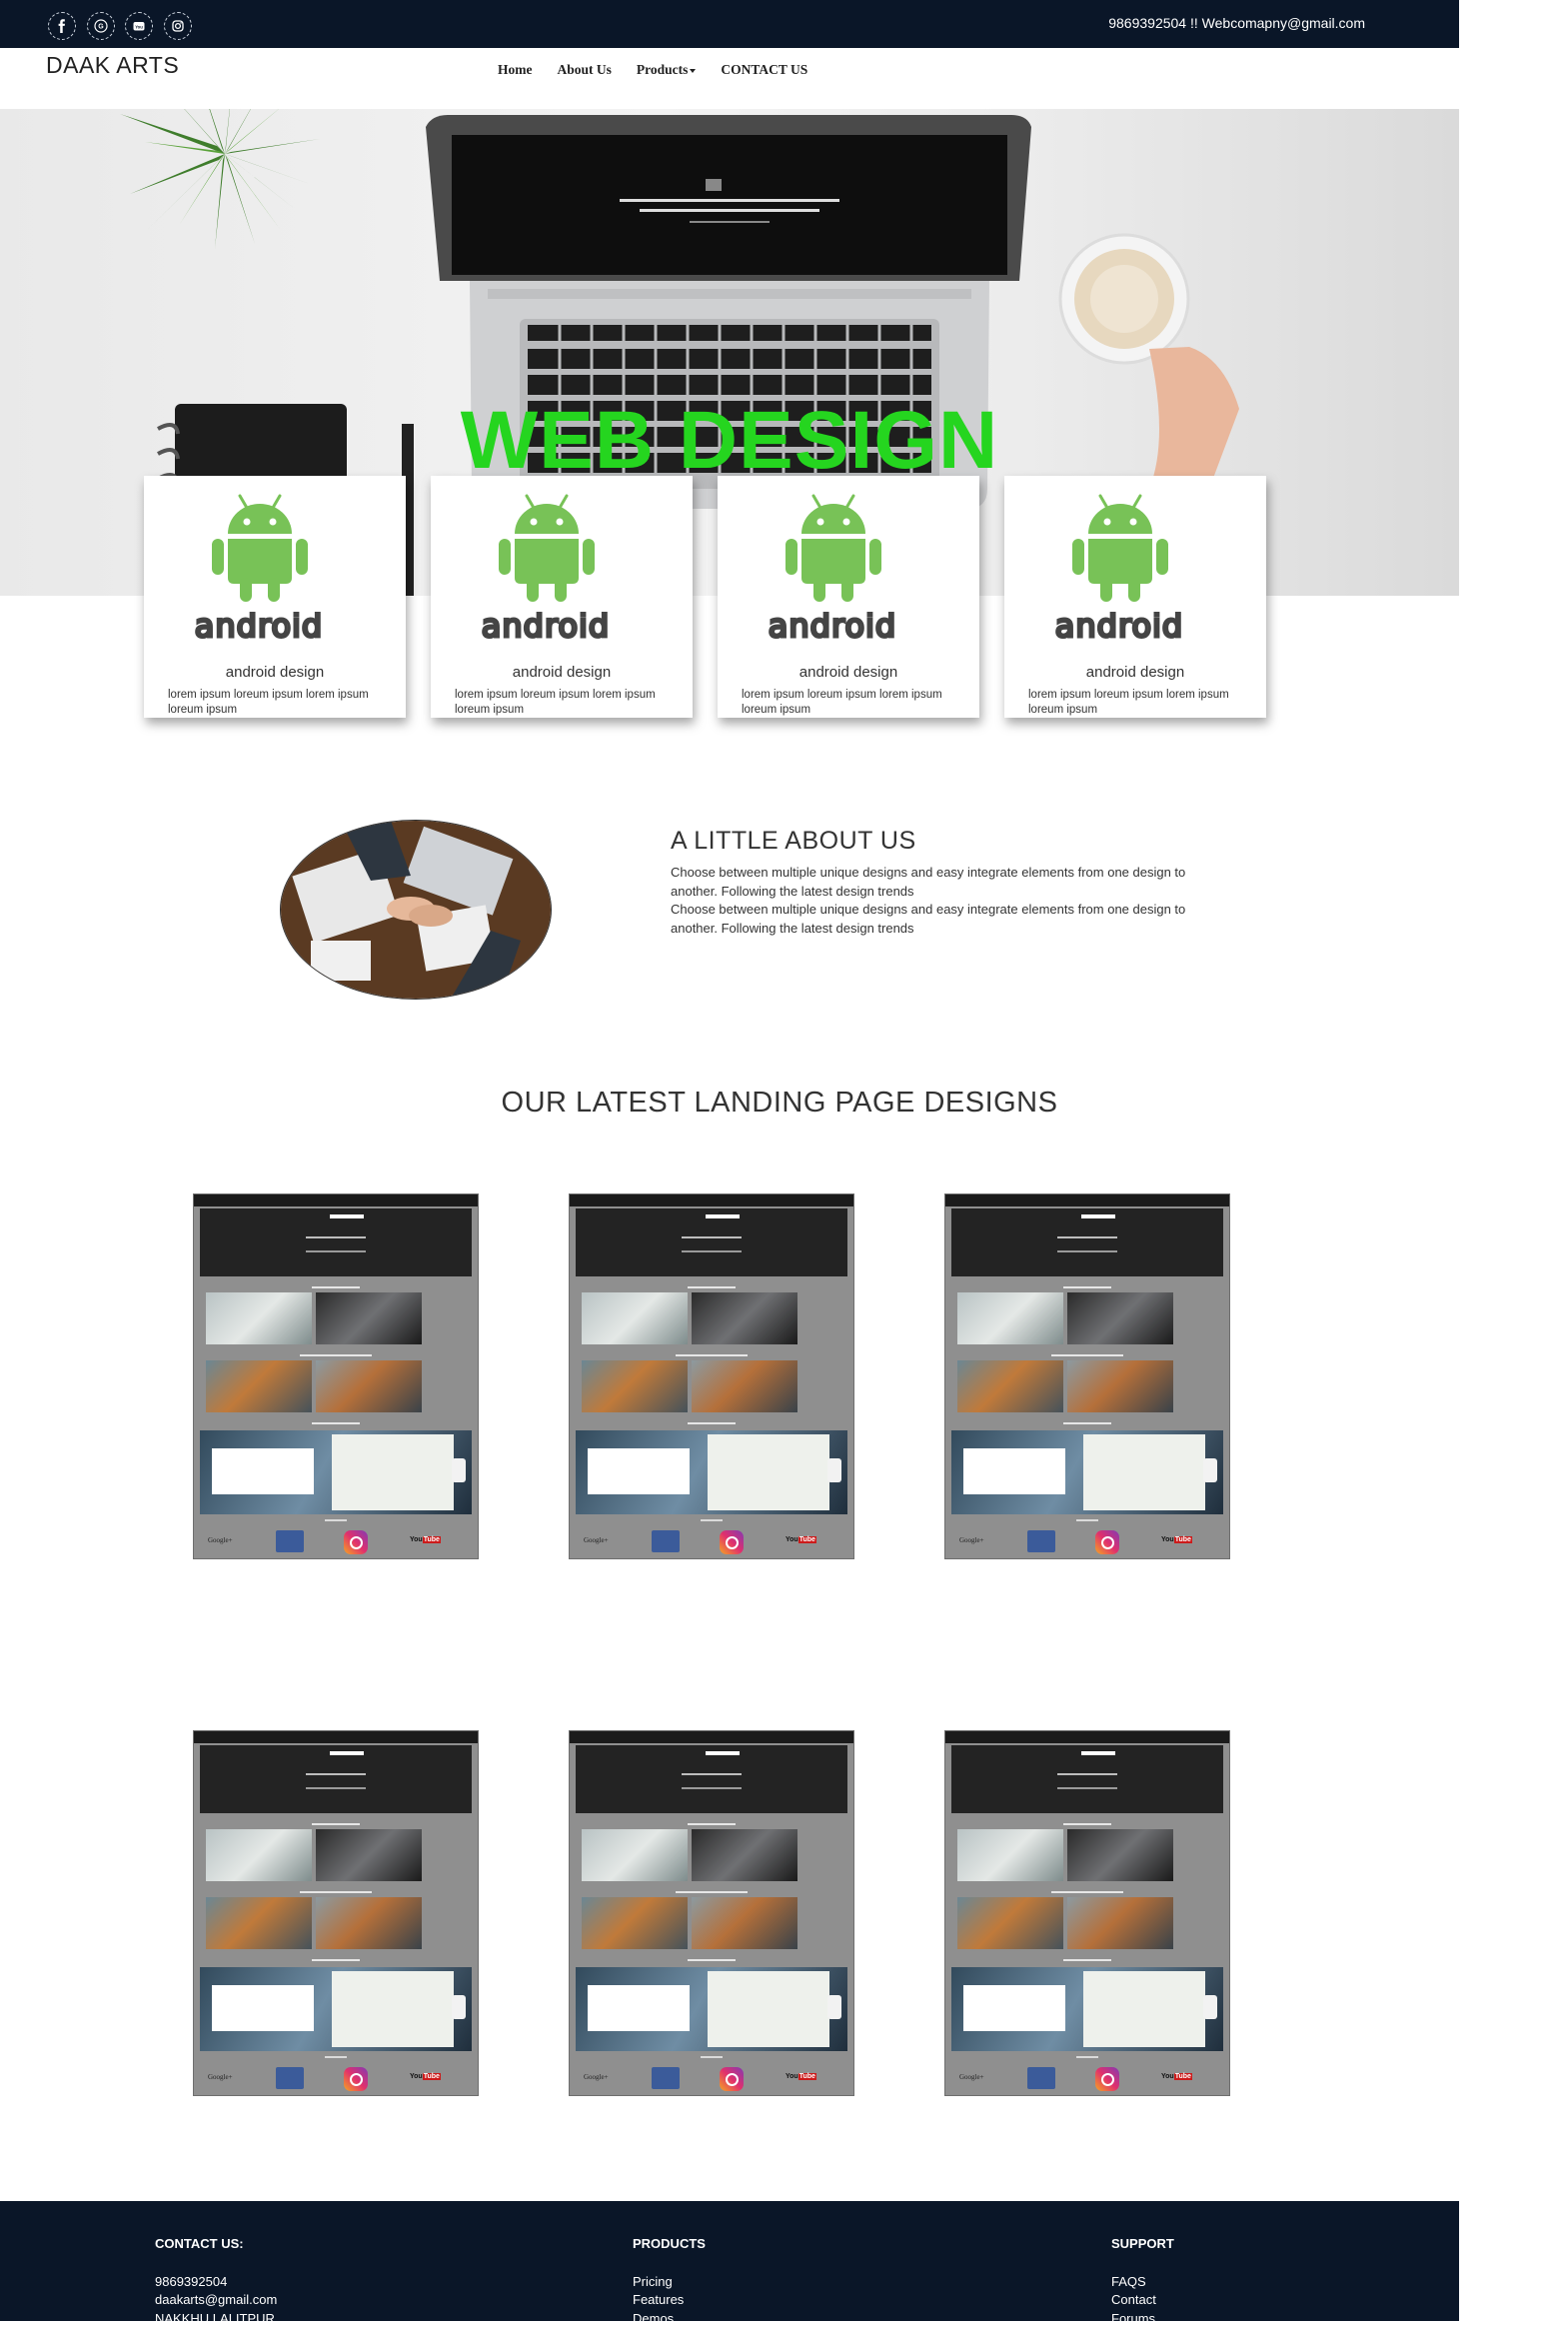 This screenshot has width=1568, height=2347. Describe the element at coordinates (1142, 2243) in the screenshot. I see `footer-support-heading: SUPPORT` at that location.